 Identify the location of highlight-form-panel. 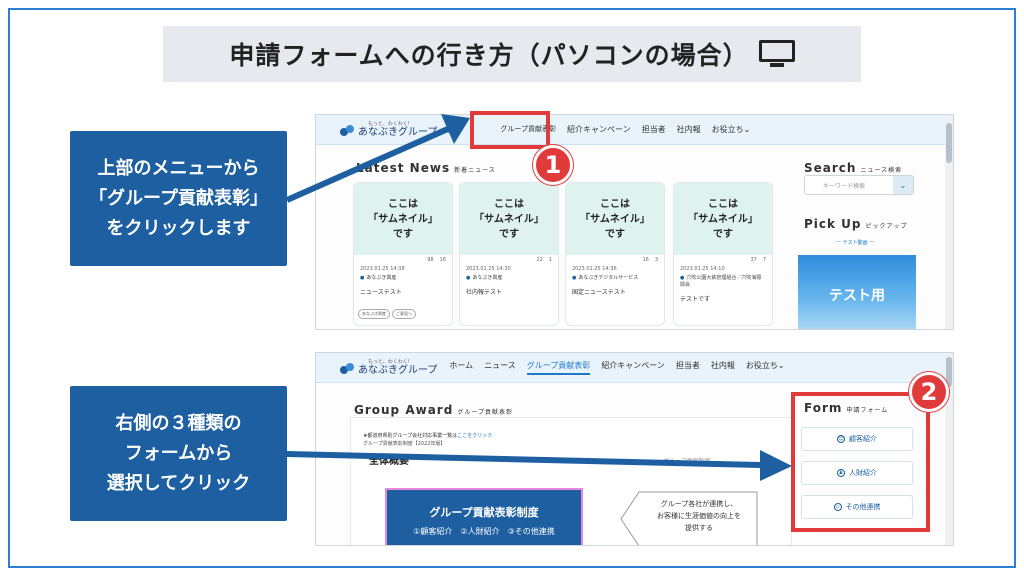
(860, 462).